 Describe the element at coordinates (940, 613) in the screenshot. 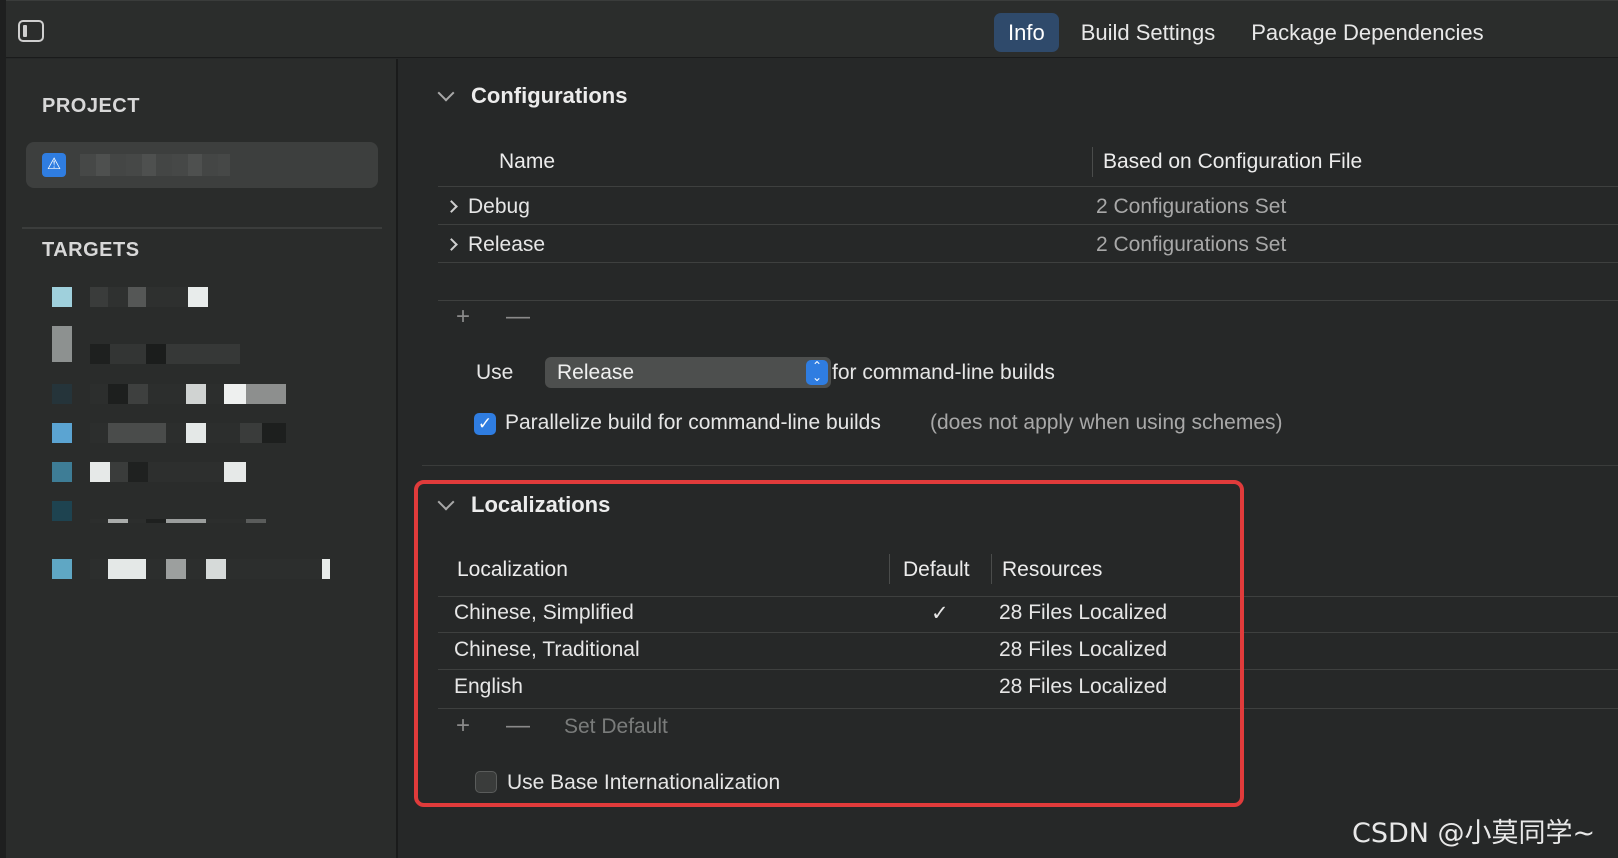

I see `default-checkmark-icon: ✓` at that location.